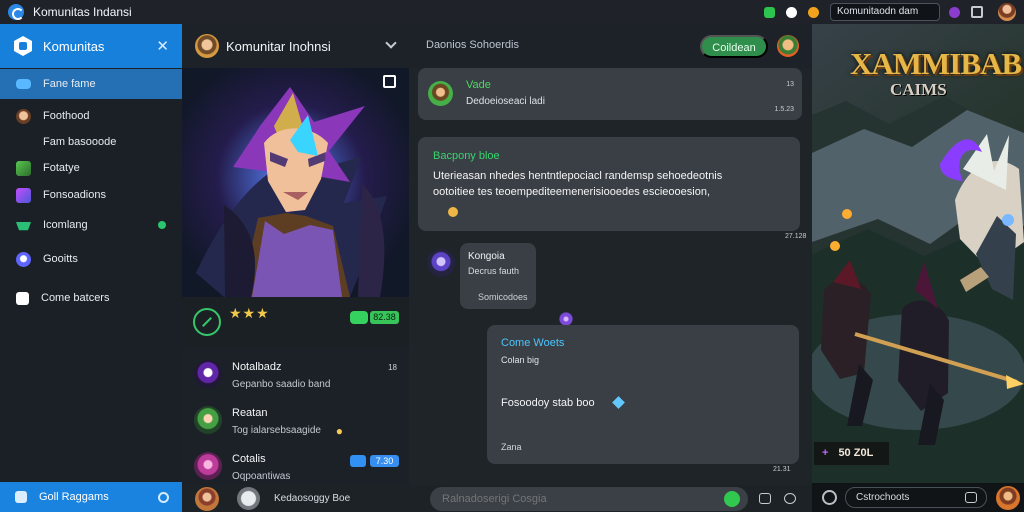 The width and height of the screenshot is (1024, 512). Describe the element at coordinates (207, 322) in the screenshot. I see `verified-icon` at that location.